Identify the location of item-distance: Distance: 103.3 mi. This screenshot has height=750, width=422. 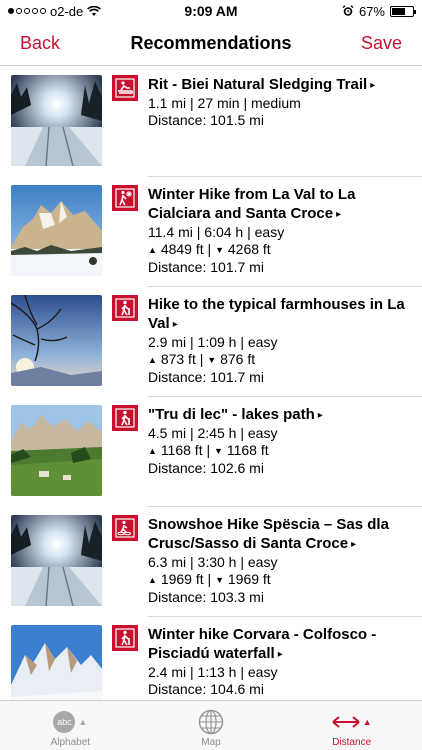
(206, 597).